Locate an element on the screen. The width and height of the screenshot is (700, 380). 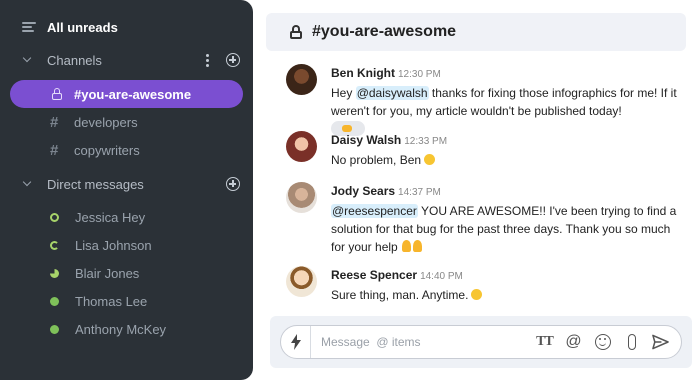
message-text: No problem, Ben is located at coordinates (508, 160).